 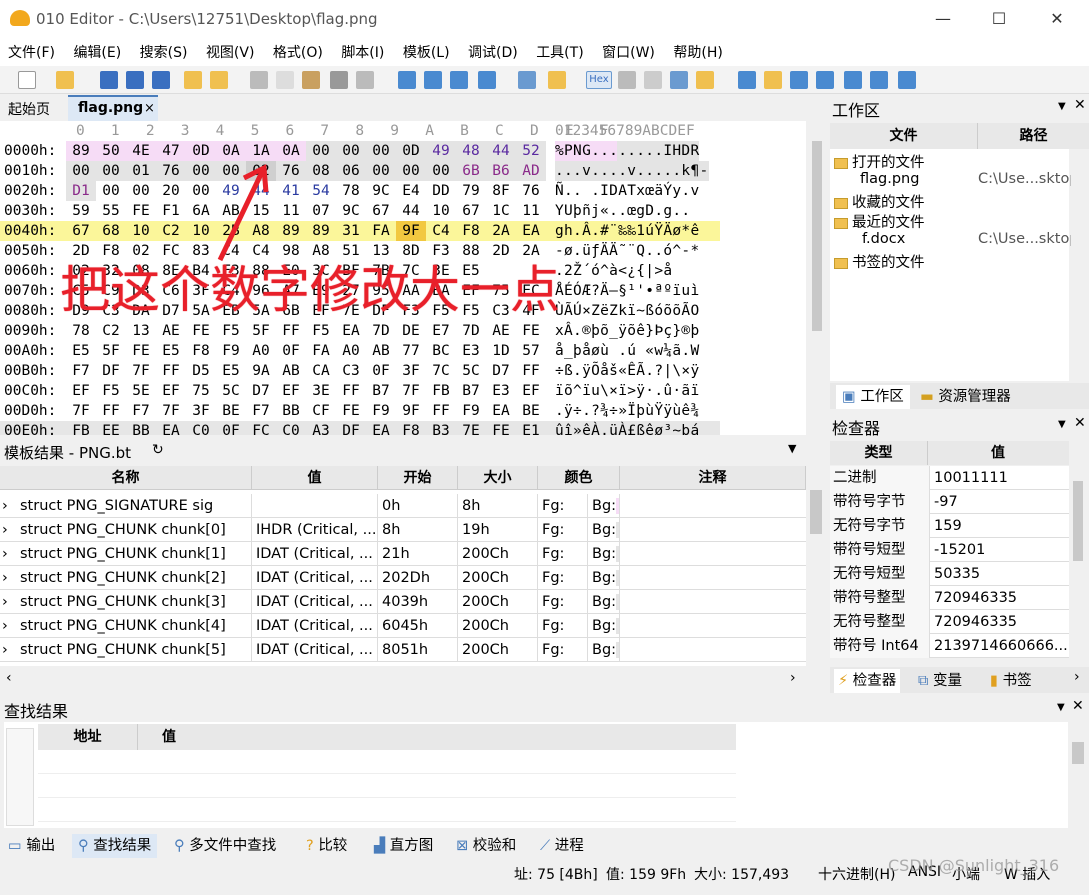 I want to click on hex-byte: 89, so click(x=81, y=151).